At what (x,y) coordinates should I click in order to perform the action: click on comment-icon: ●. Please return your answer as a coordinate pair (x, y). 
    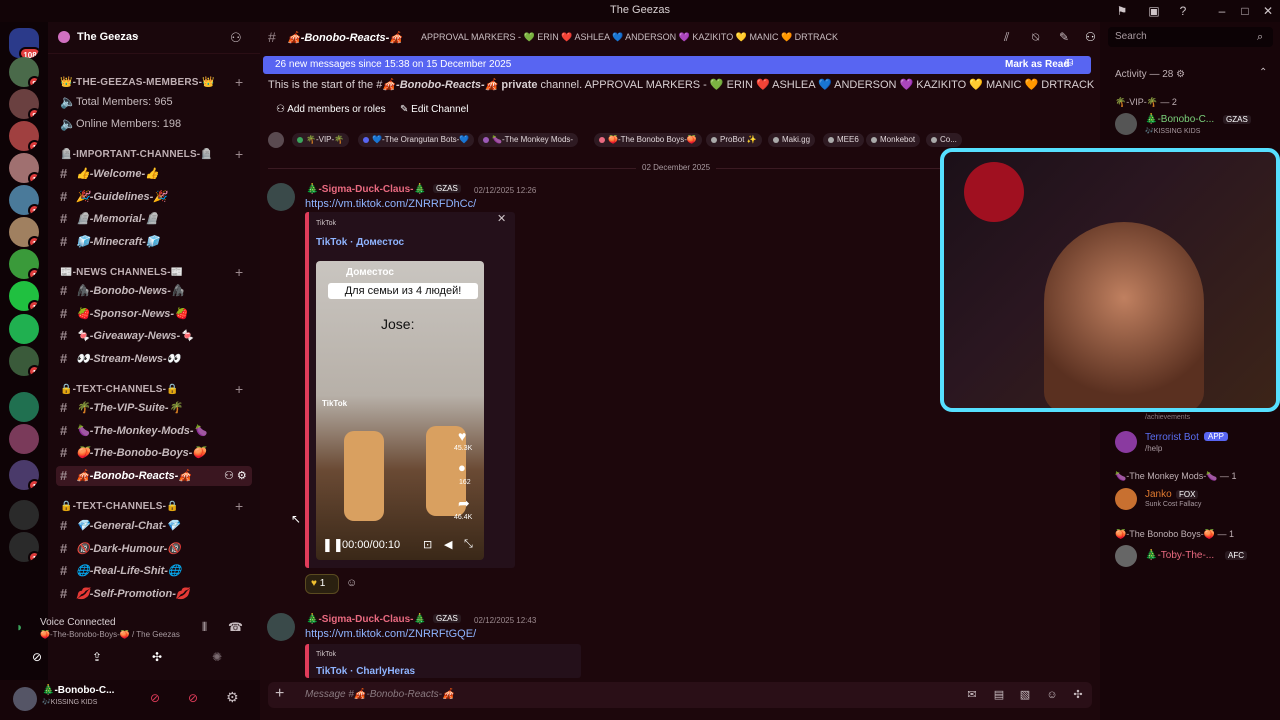
    Looking at the image, I should click on (462, 467).